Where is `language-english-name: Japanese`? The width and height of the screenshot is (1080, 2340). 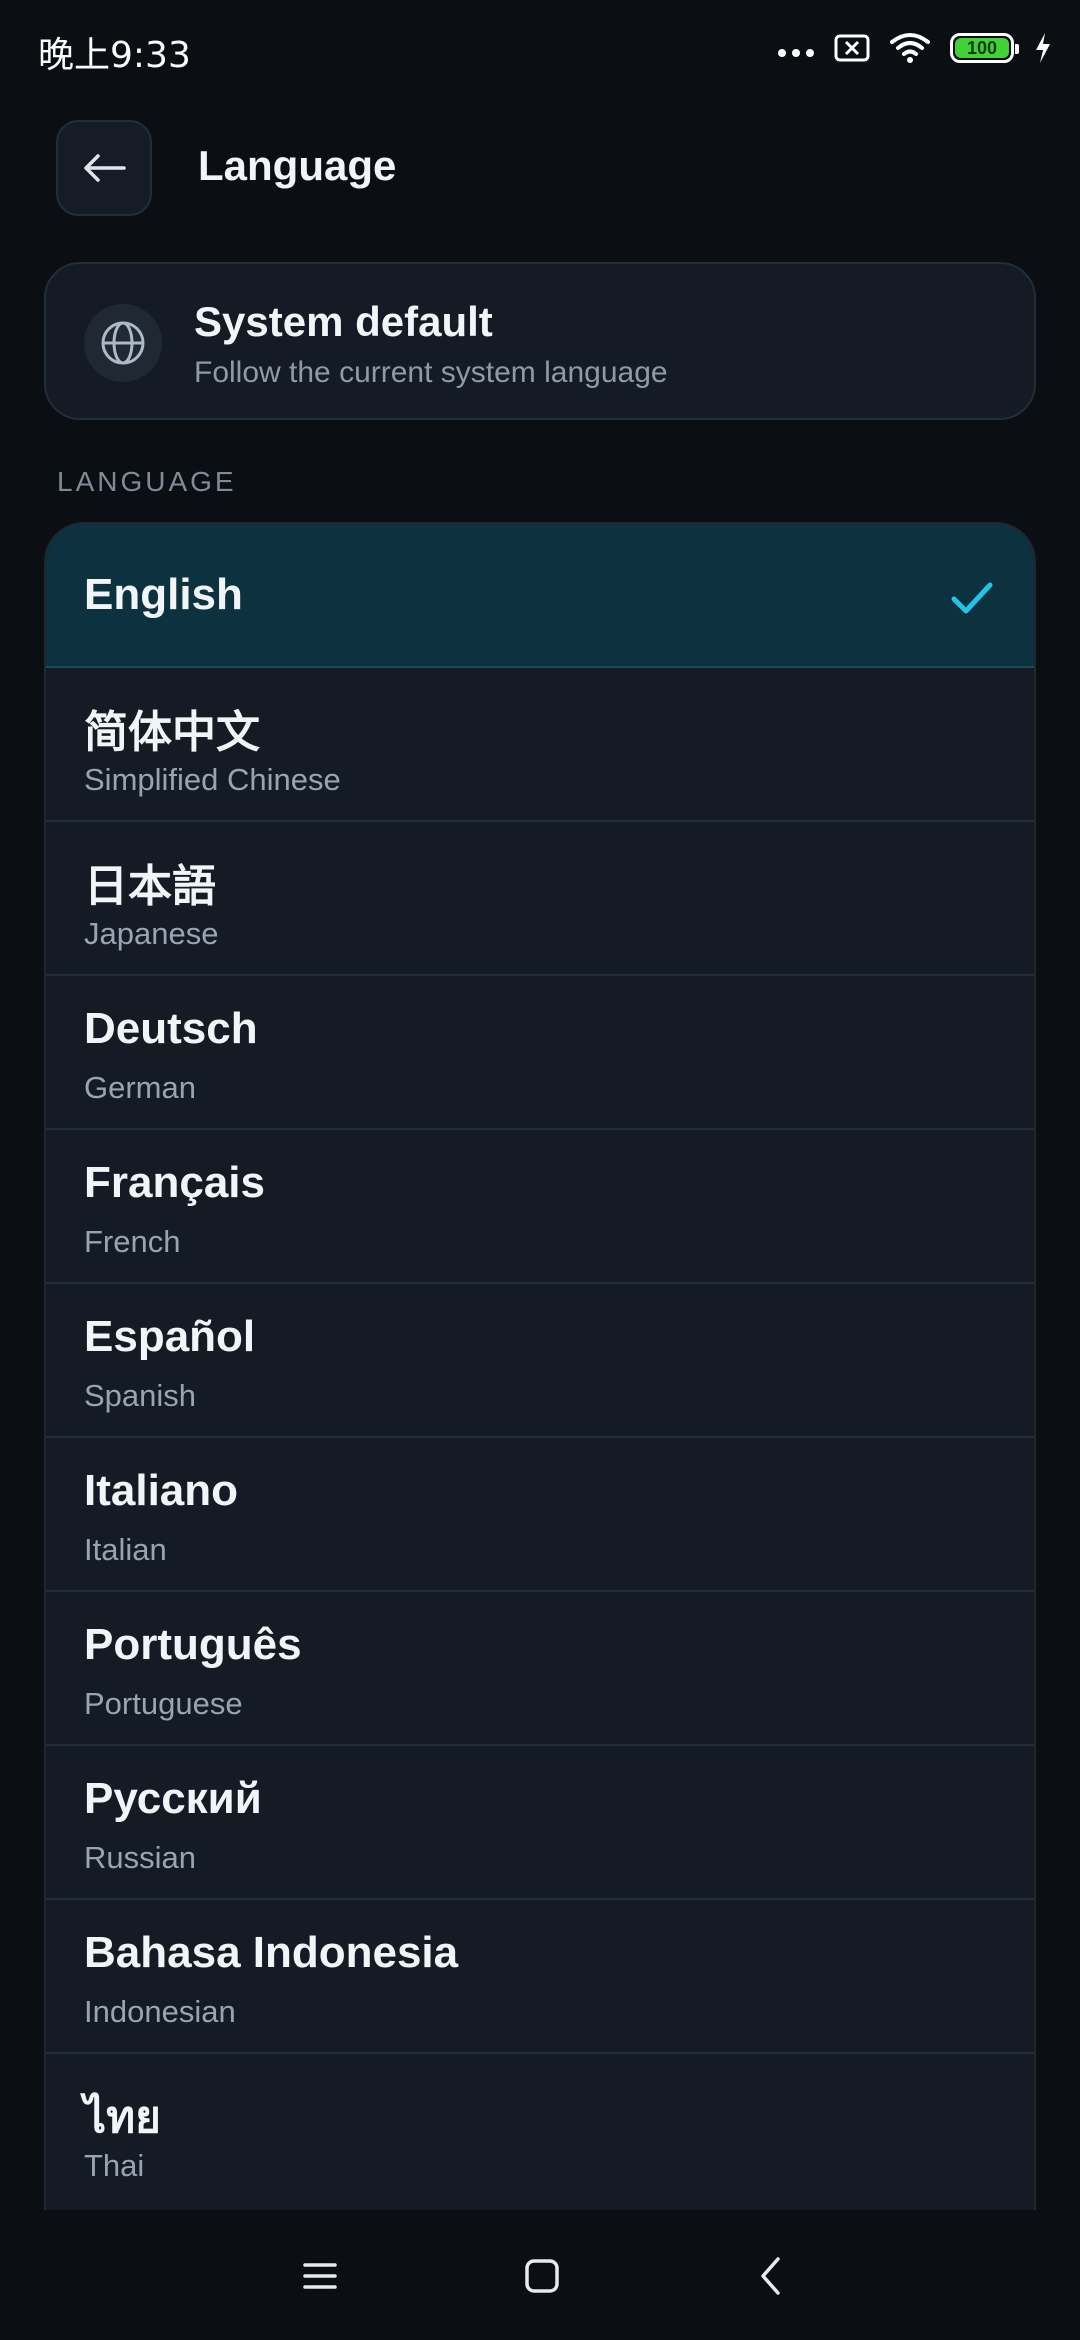 language-english-name: Japanese is located at coordinates (151, 933).